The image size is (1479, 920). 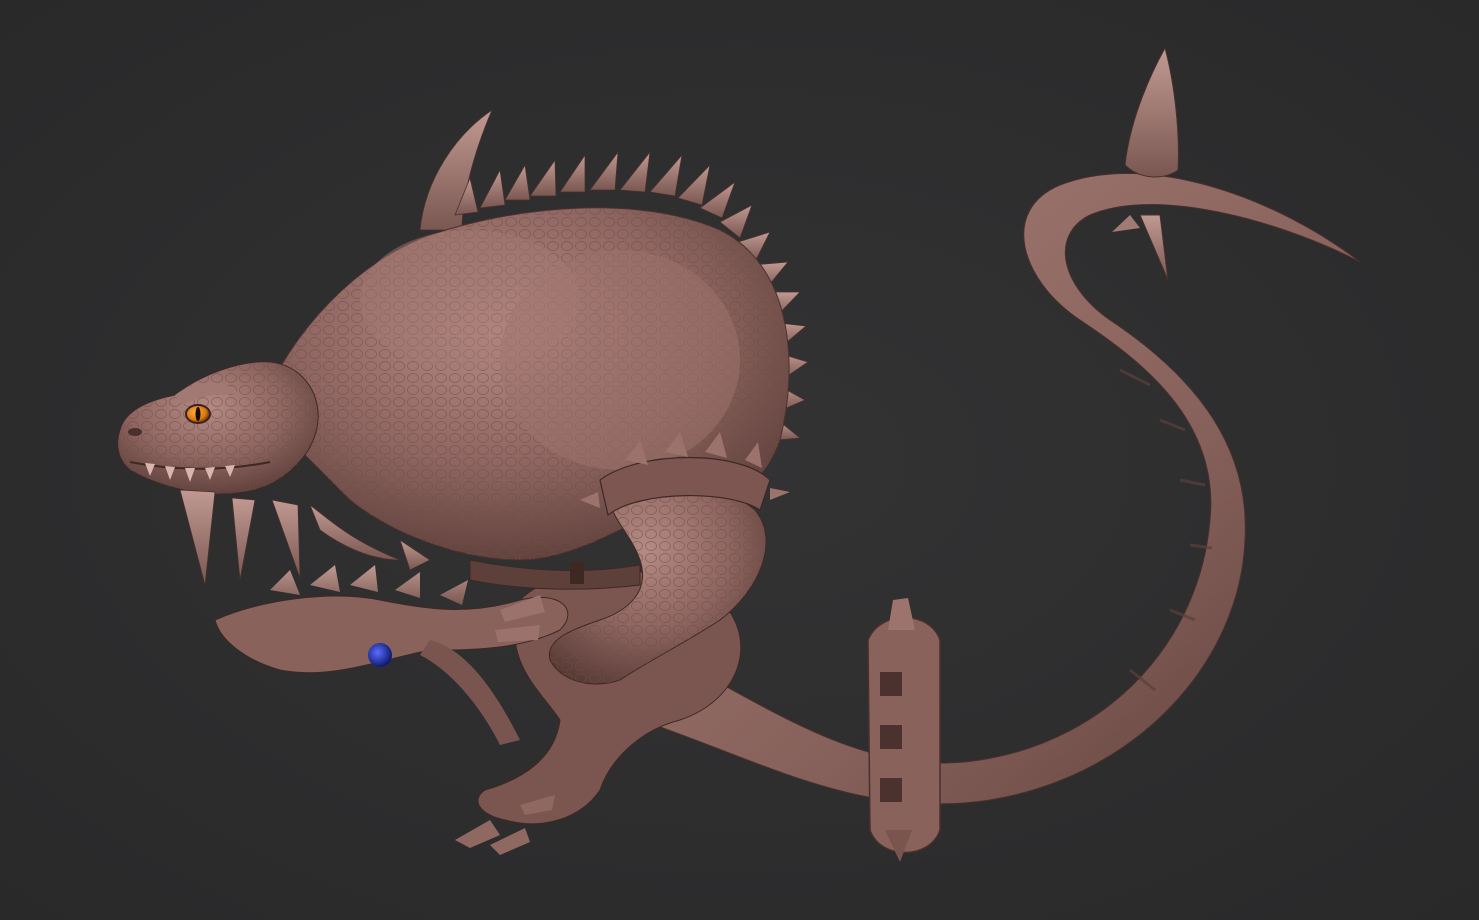 What do you see at coordinates (380, 655) in the screenshot?
I see `blue-gem` at bounding box center [380, 655].